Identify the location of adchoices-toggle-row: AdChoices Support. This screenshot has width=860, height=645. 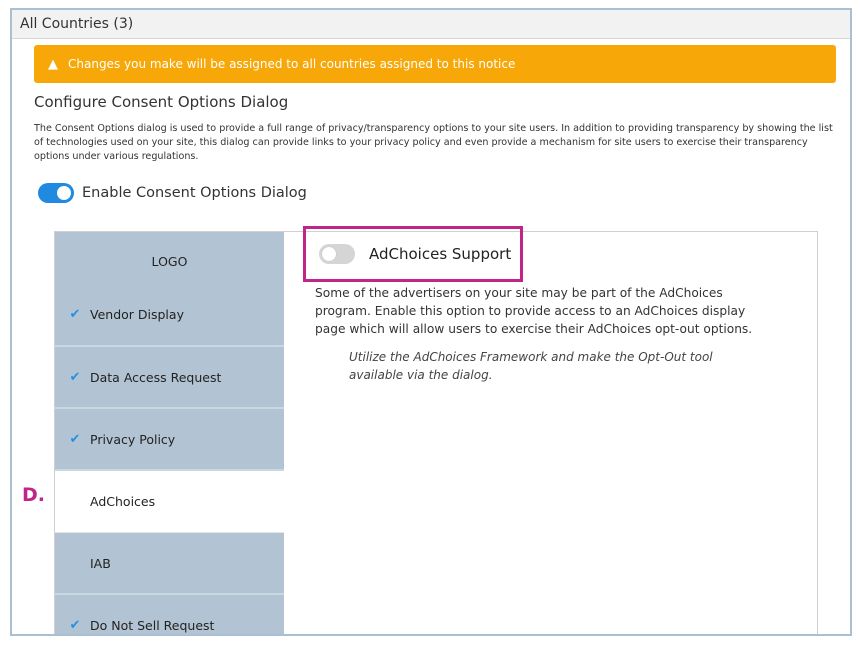
(415, 254).